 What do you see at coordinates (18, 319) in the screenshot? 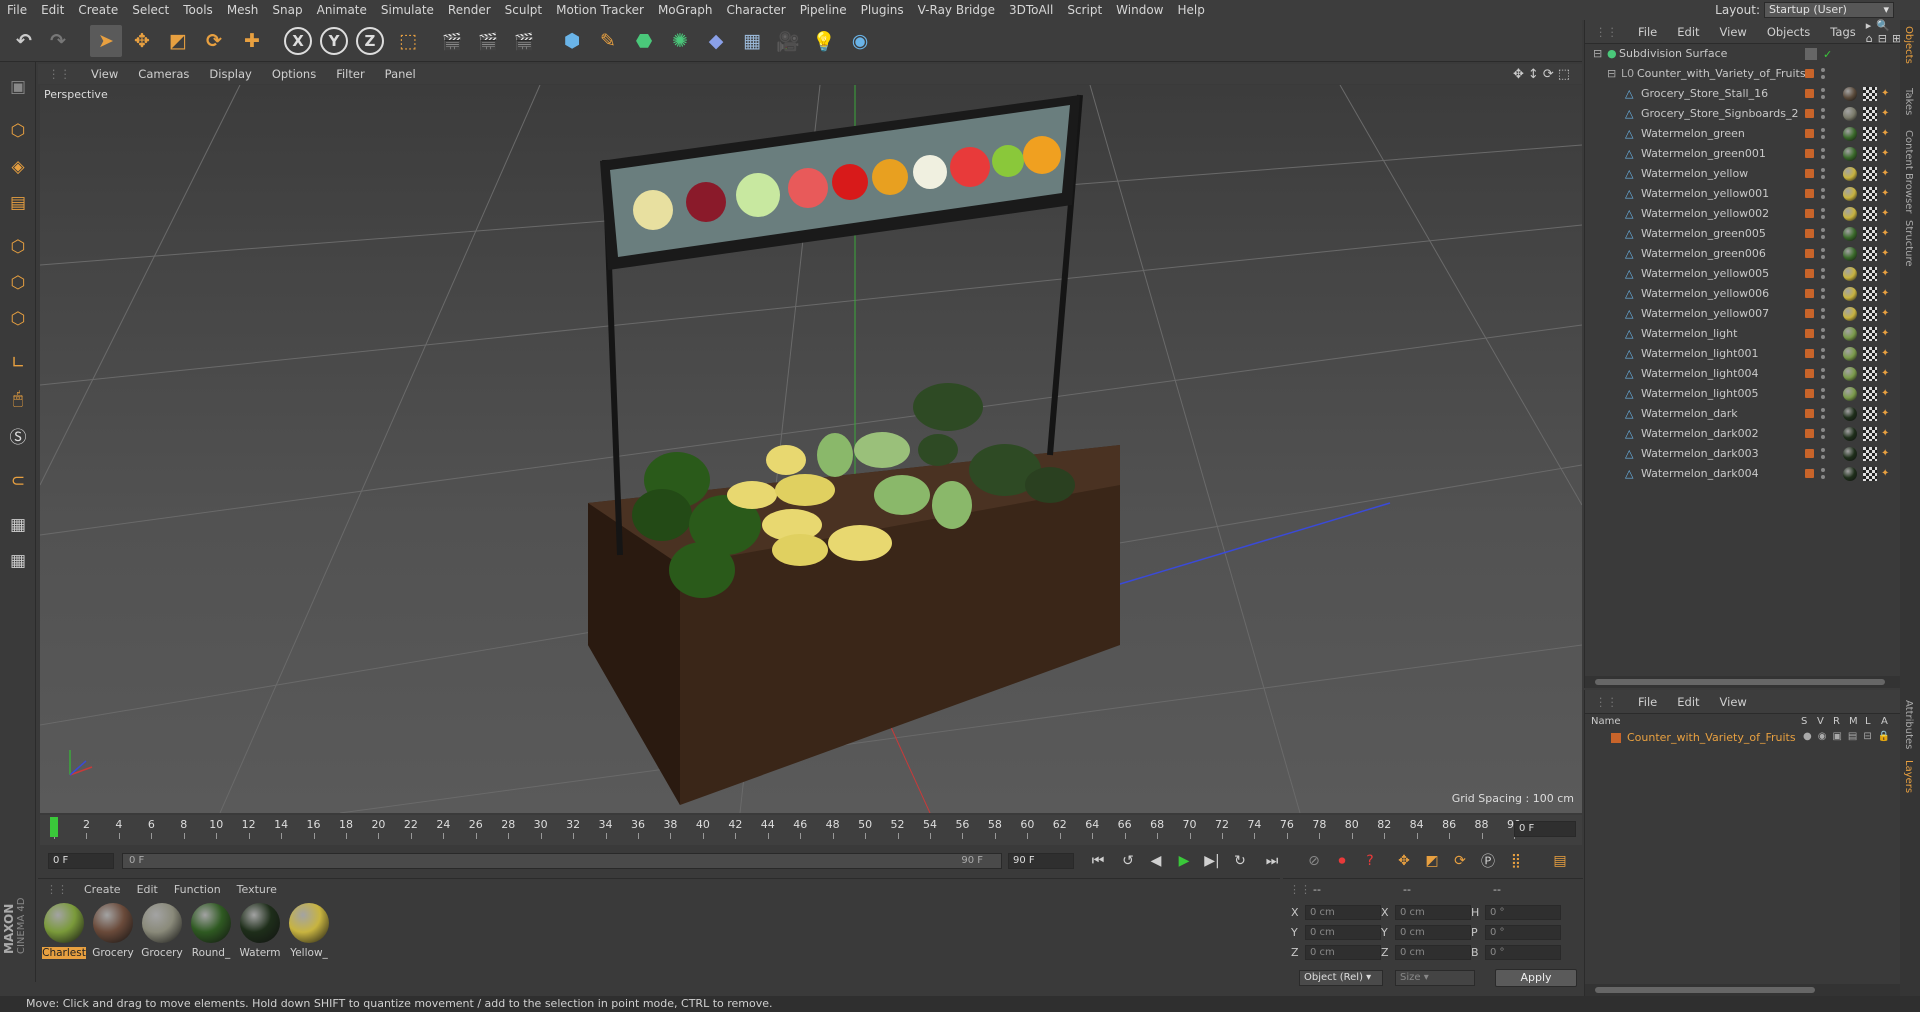
I see `polygons-mode-icon: ⬡` at bounding box center [18, 319].